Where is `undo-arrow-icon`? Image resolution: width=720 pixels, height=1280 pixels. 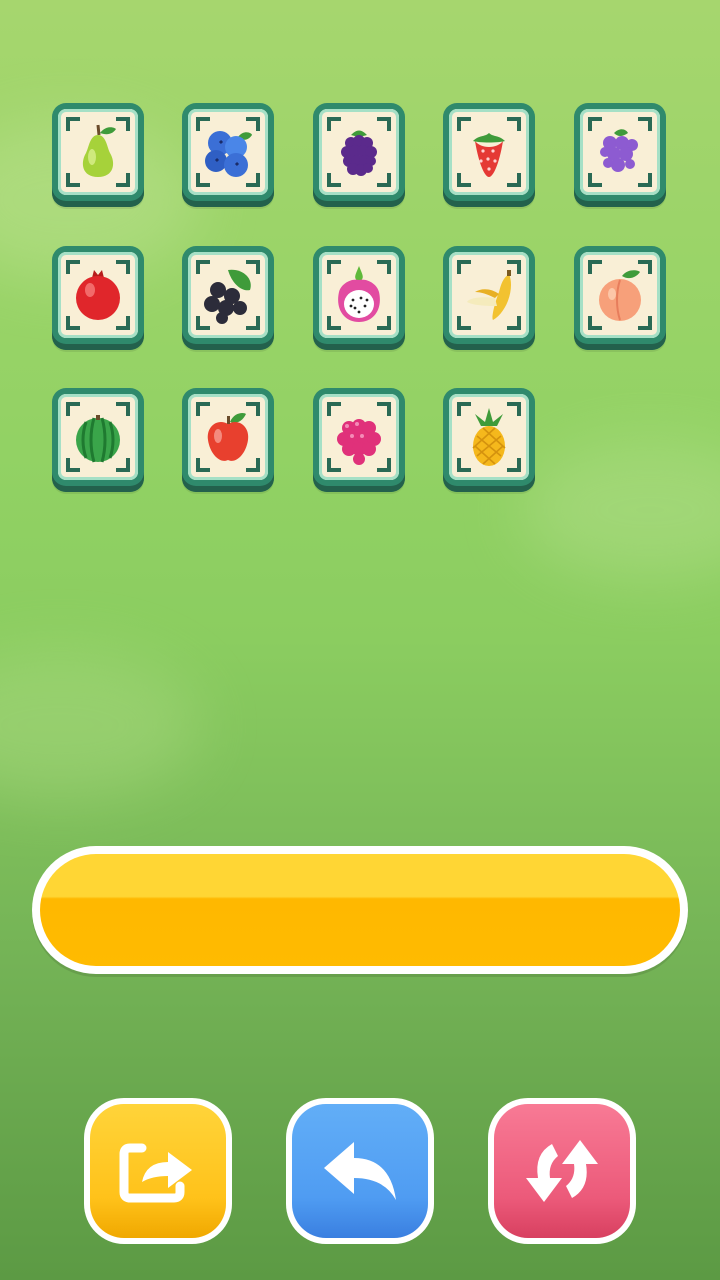
undo-arrow-icon is located at coordinates (360, 1171).